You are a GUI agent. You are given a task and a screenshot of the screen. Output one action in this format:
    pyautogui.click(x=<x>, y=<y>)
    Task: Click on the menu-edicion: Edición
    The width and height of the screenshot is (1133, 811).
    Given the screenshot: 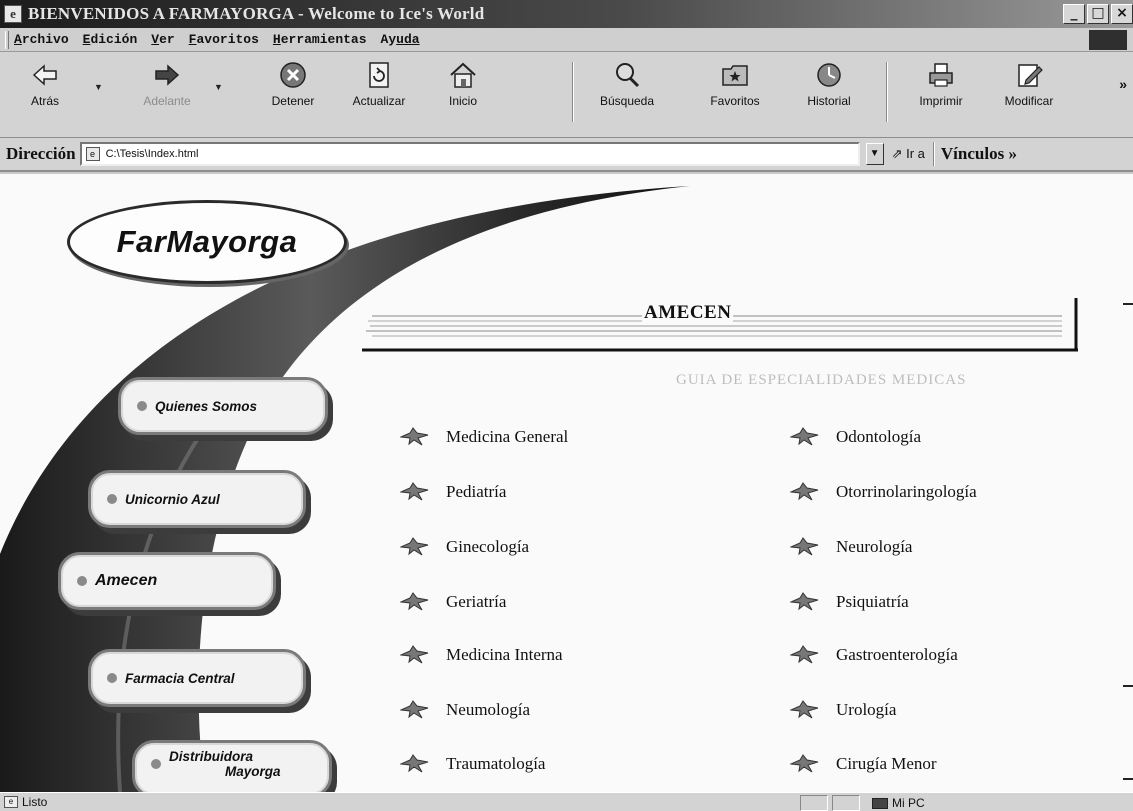 What is the action you would take?
    pyautogui.click(x=110, y=39)
    